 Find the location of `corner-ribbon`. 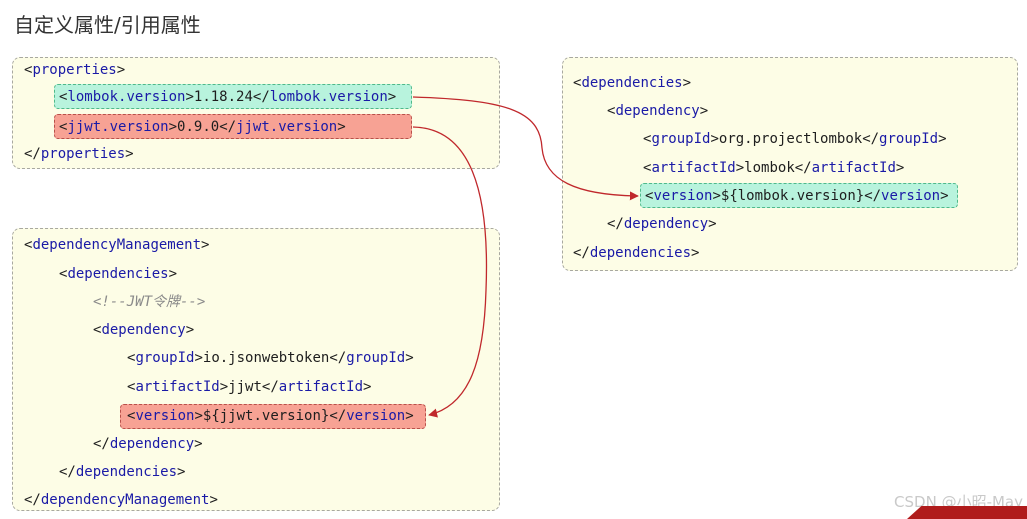

corner-ribbon is located at coordinates (967, 512).